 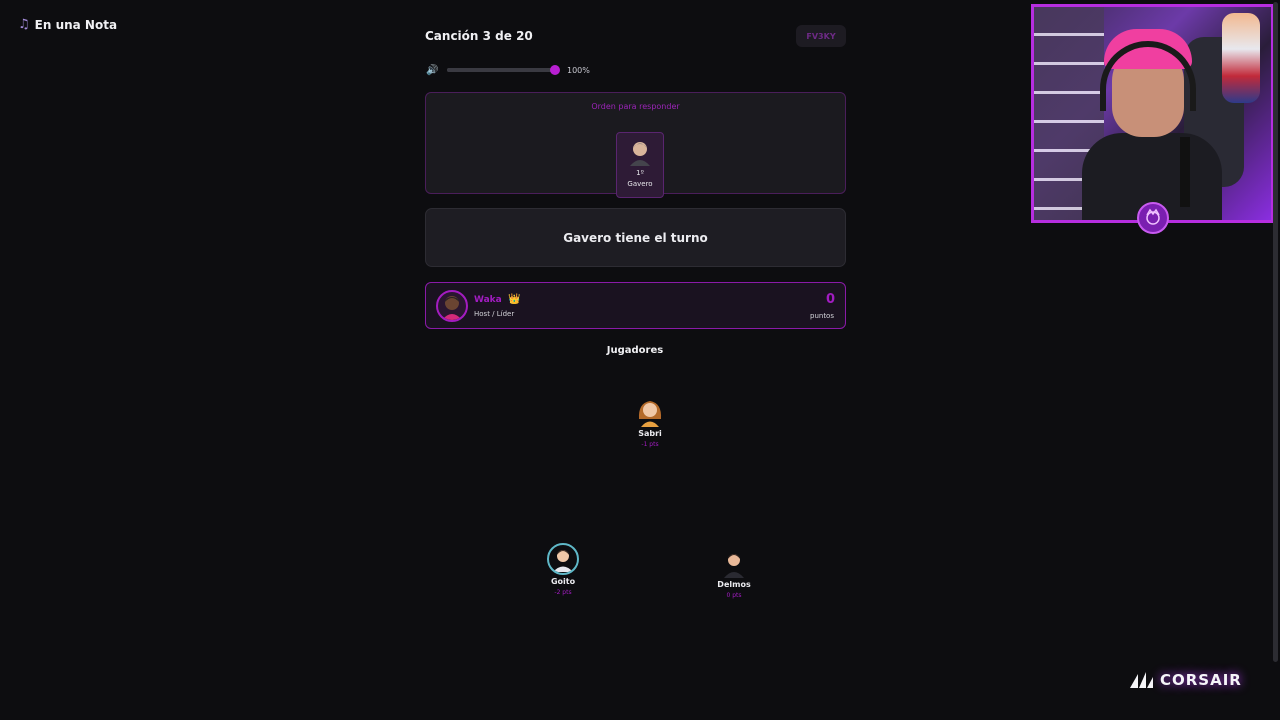 I want to click on answer-order-panel: Orden para responder 1º Gavero, so click(x=635, y=145).